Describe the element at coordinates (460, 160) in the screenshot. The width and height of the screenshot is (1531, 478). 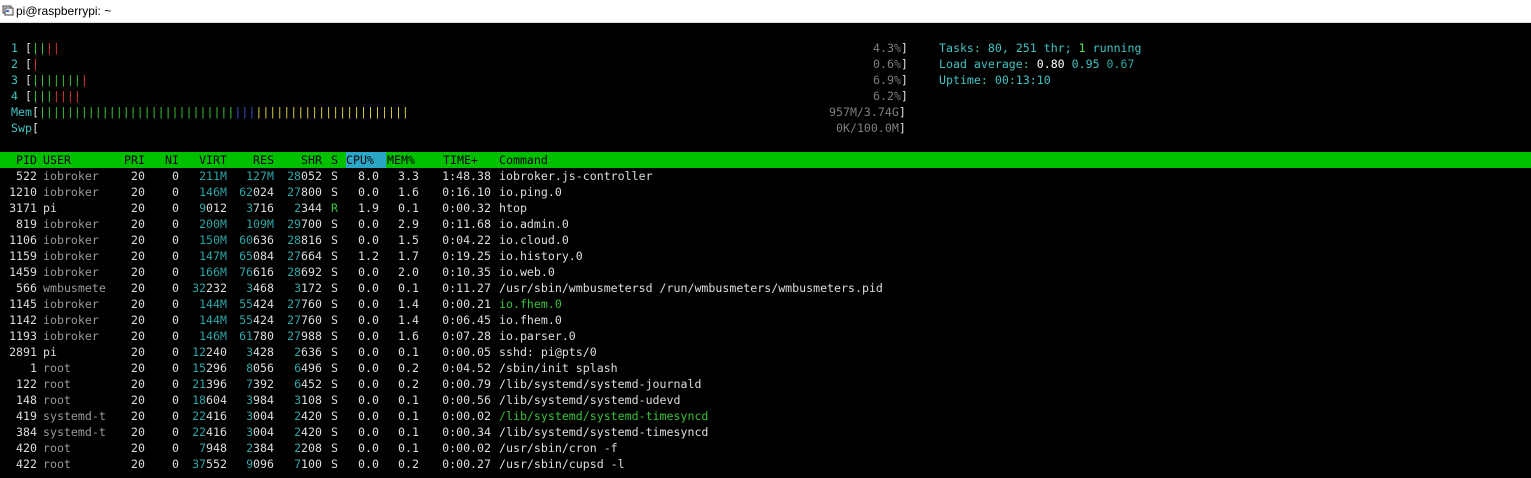
I see `column-header-time: TIME+` at that location.